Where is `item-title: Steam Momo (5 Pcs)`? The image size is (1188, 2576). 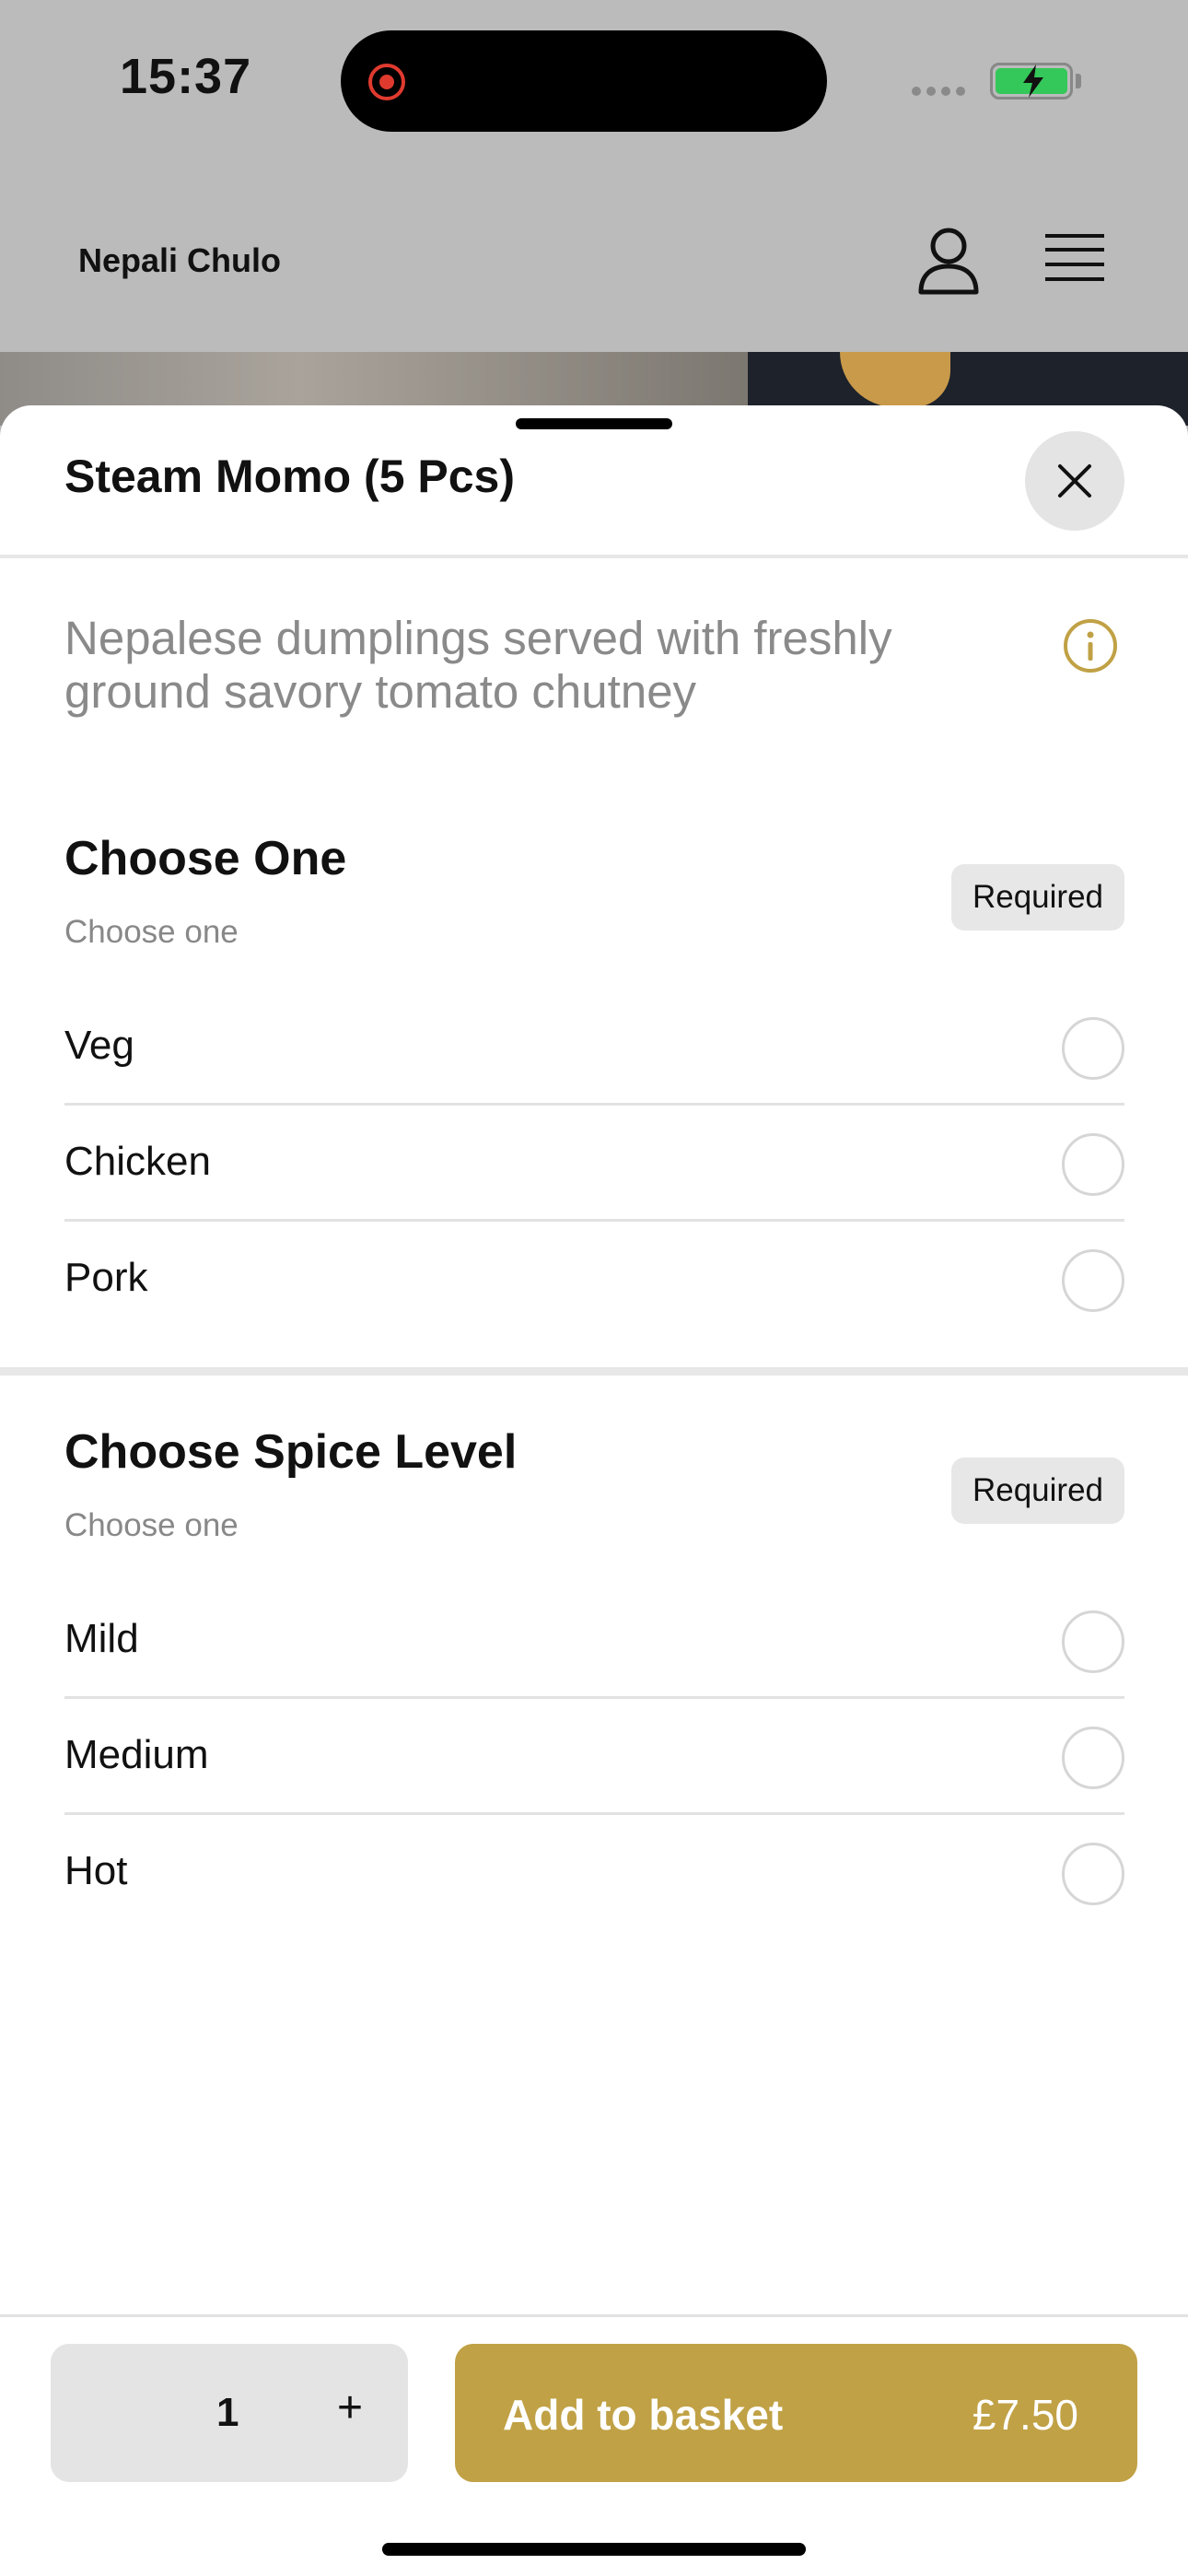
item-title: Steam Momo (5 Pcs) is located at coordinates (290, 476).